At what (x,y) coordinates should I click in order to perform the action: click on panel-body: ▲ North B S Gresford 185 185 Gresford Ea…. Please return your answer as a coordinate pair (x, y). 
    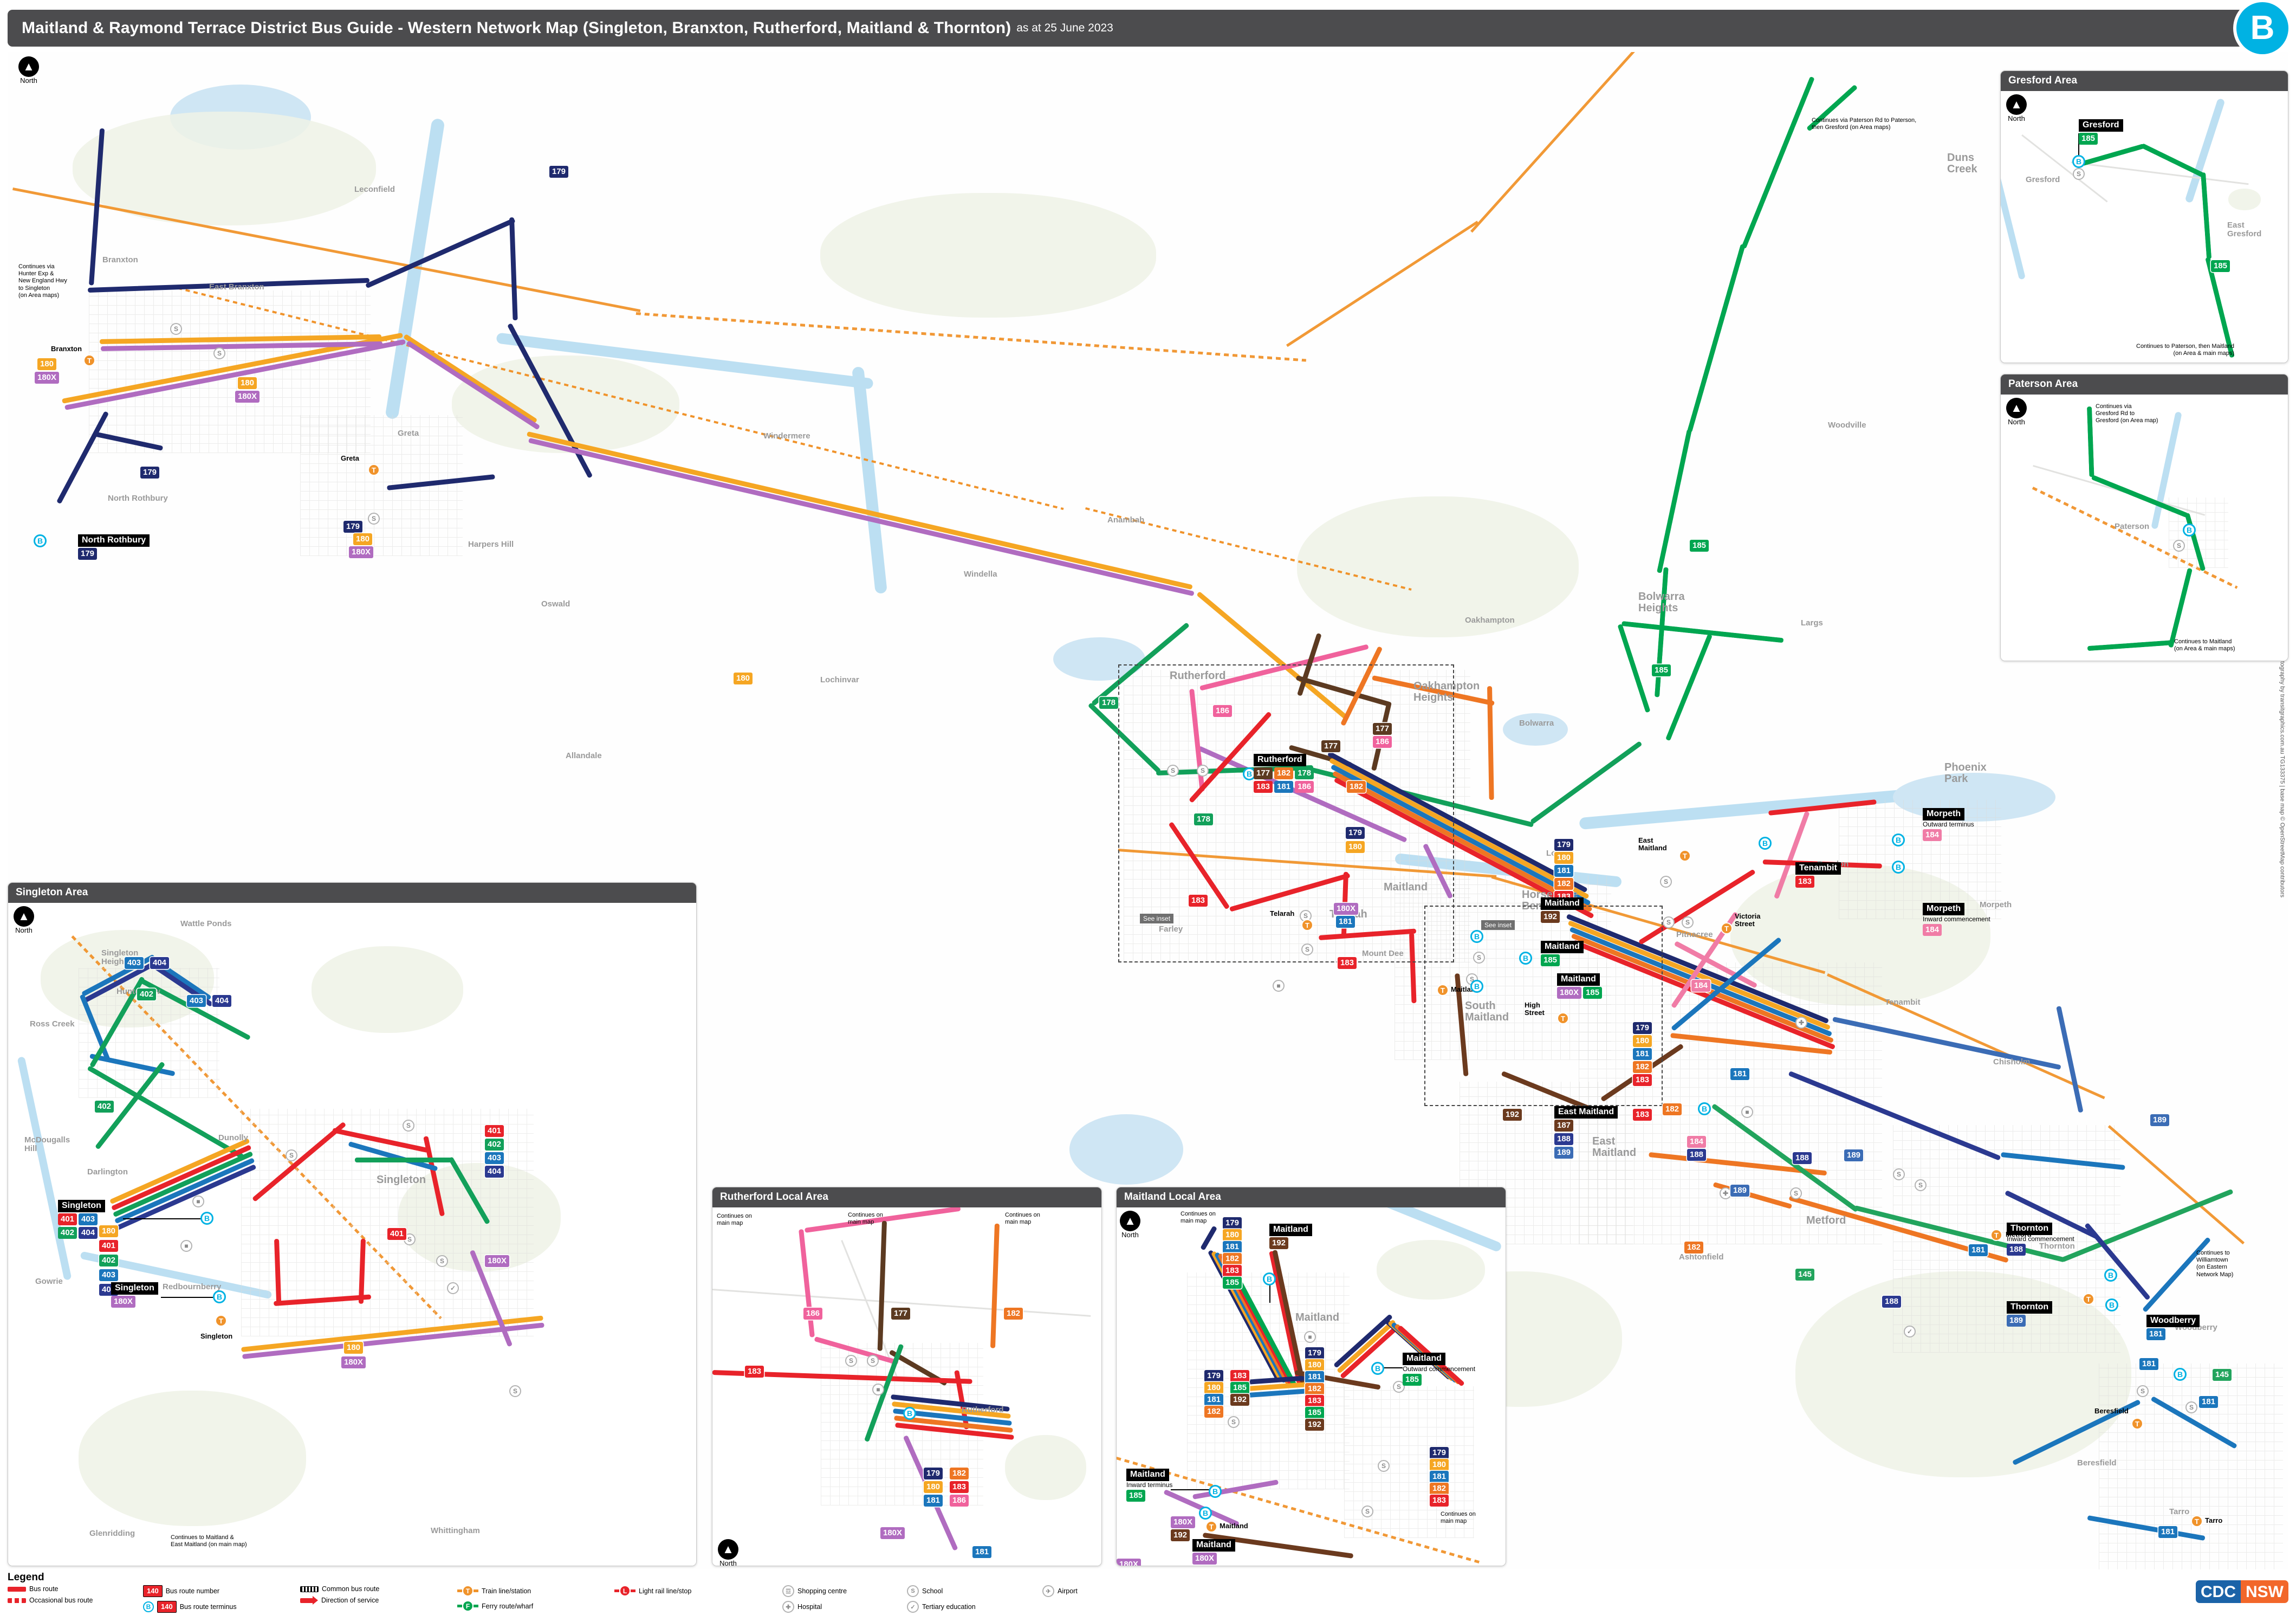
    Looking at the image, I should click on (2144, 227).